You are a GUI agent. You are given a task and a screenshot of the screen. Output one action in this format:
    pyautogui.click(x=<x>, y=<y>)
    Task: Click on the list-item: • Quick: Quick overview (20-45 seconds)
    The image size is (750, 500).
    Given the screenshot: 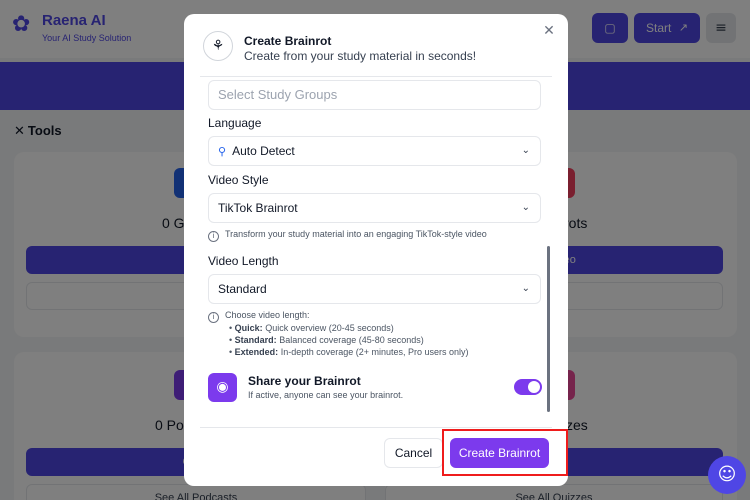 What is the action you would take?
    pyautogui.click(x=311, y=328)
    